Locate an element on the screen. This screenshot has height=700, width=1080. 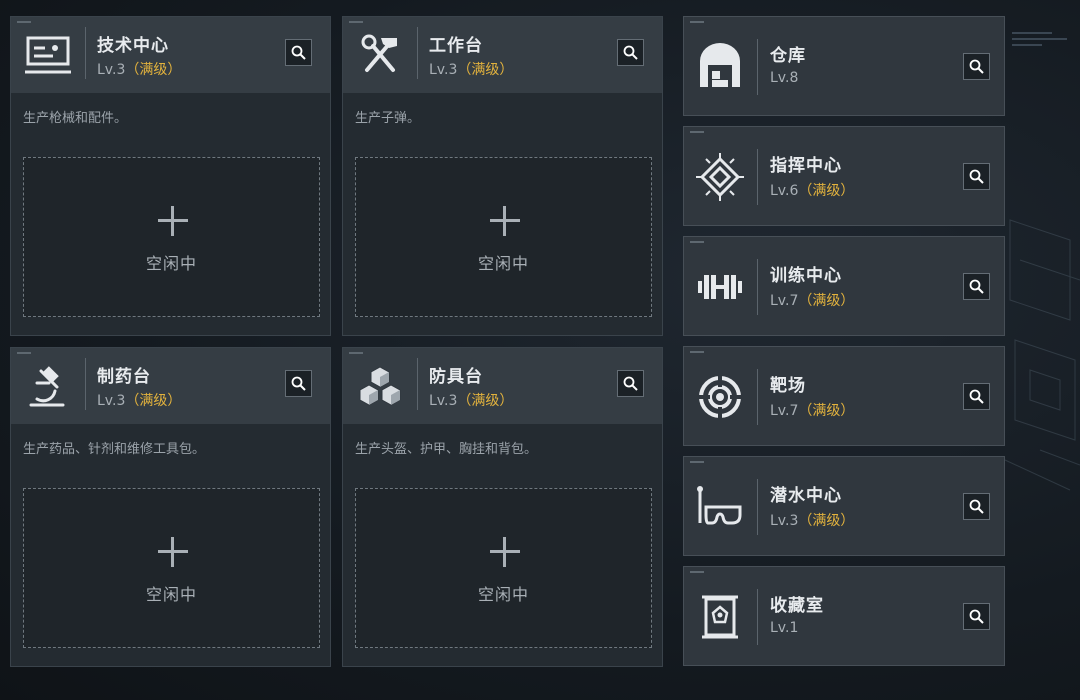
facility-title: 靶场 is located at coordinates (788, 386).